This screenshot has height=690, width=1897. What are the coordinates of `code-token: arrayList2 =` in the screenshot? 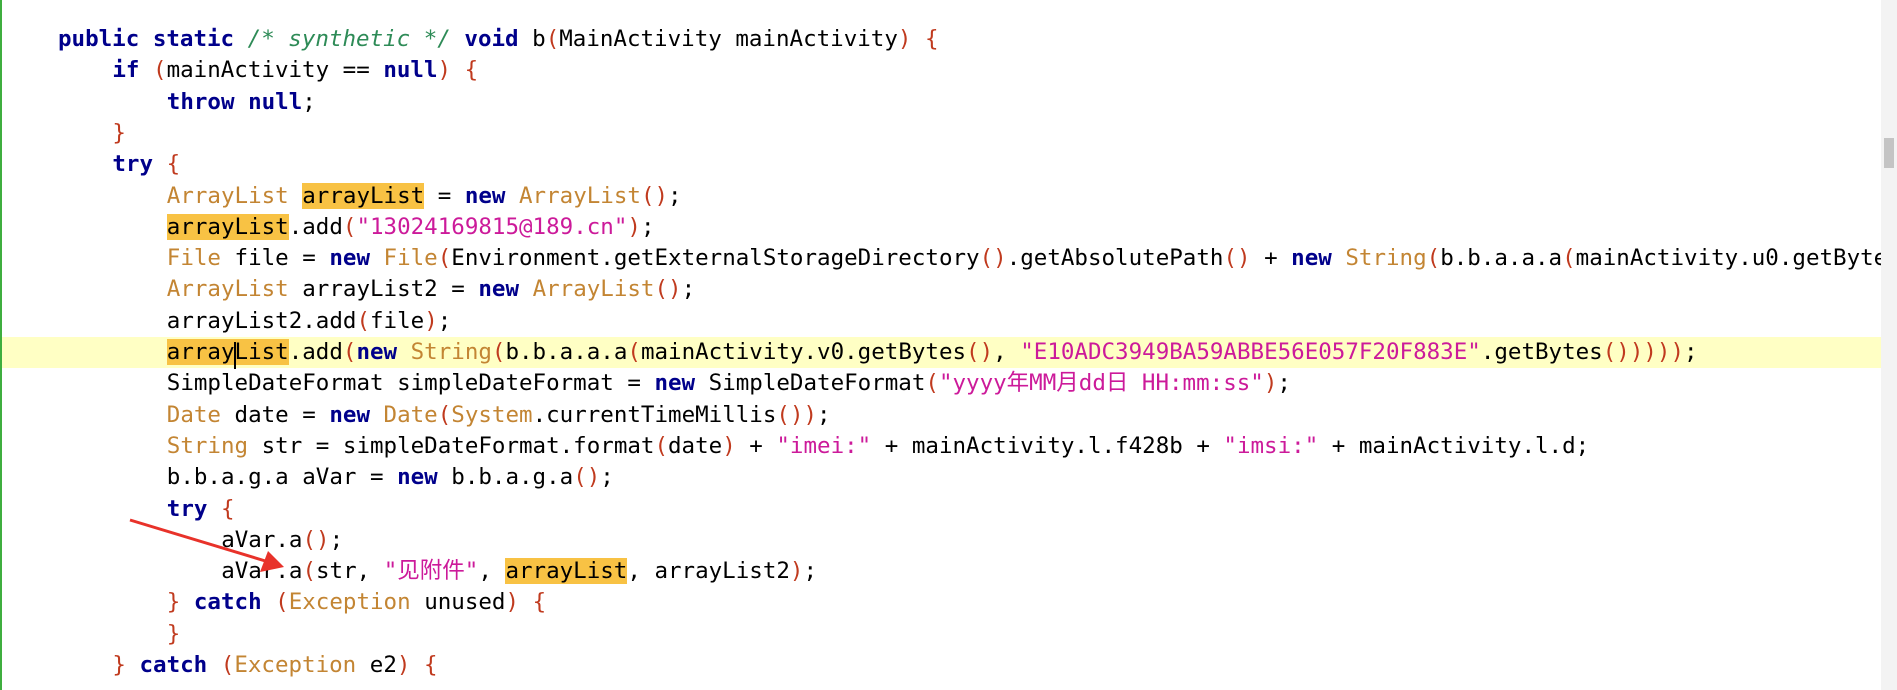 It's located at (390, 289).